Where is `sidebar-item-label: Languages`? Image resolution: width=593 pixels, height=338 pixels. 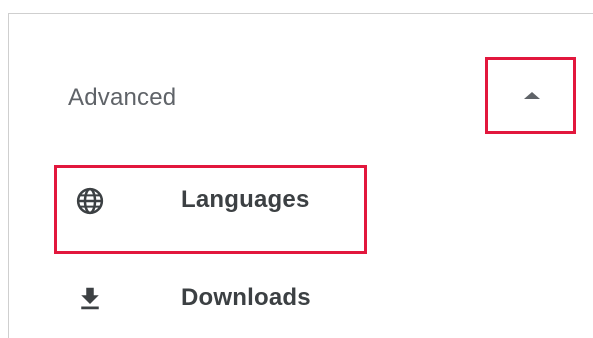
sidebar-item-label: Languages is located at coordinates (245, 199).